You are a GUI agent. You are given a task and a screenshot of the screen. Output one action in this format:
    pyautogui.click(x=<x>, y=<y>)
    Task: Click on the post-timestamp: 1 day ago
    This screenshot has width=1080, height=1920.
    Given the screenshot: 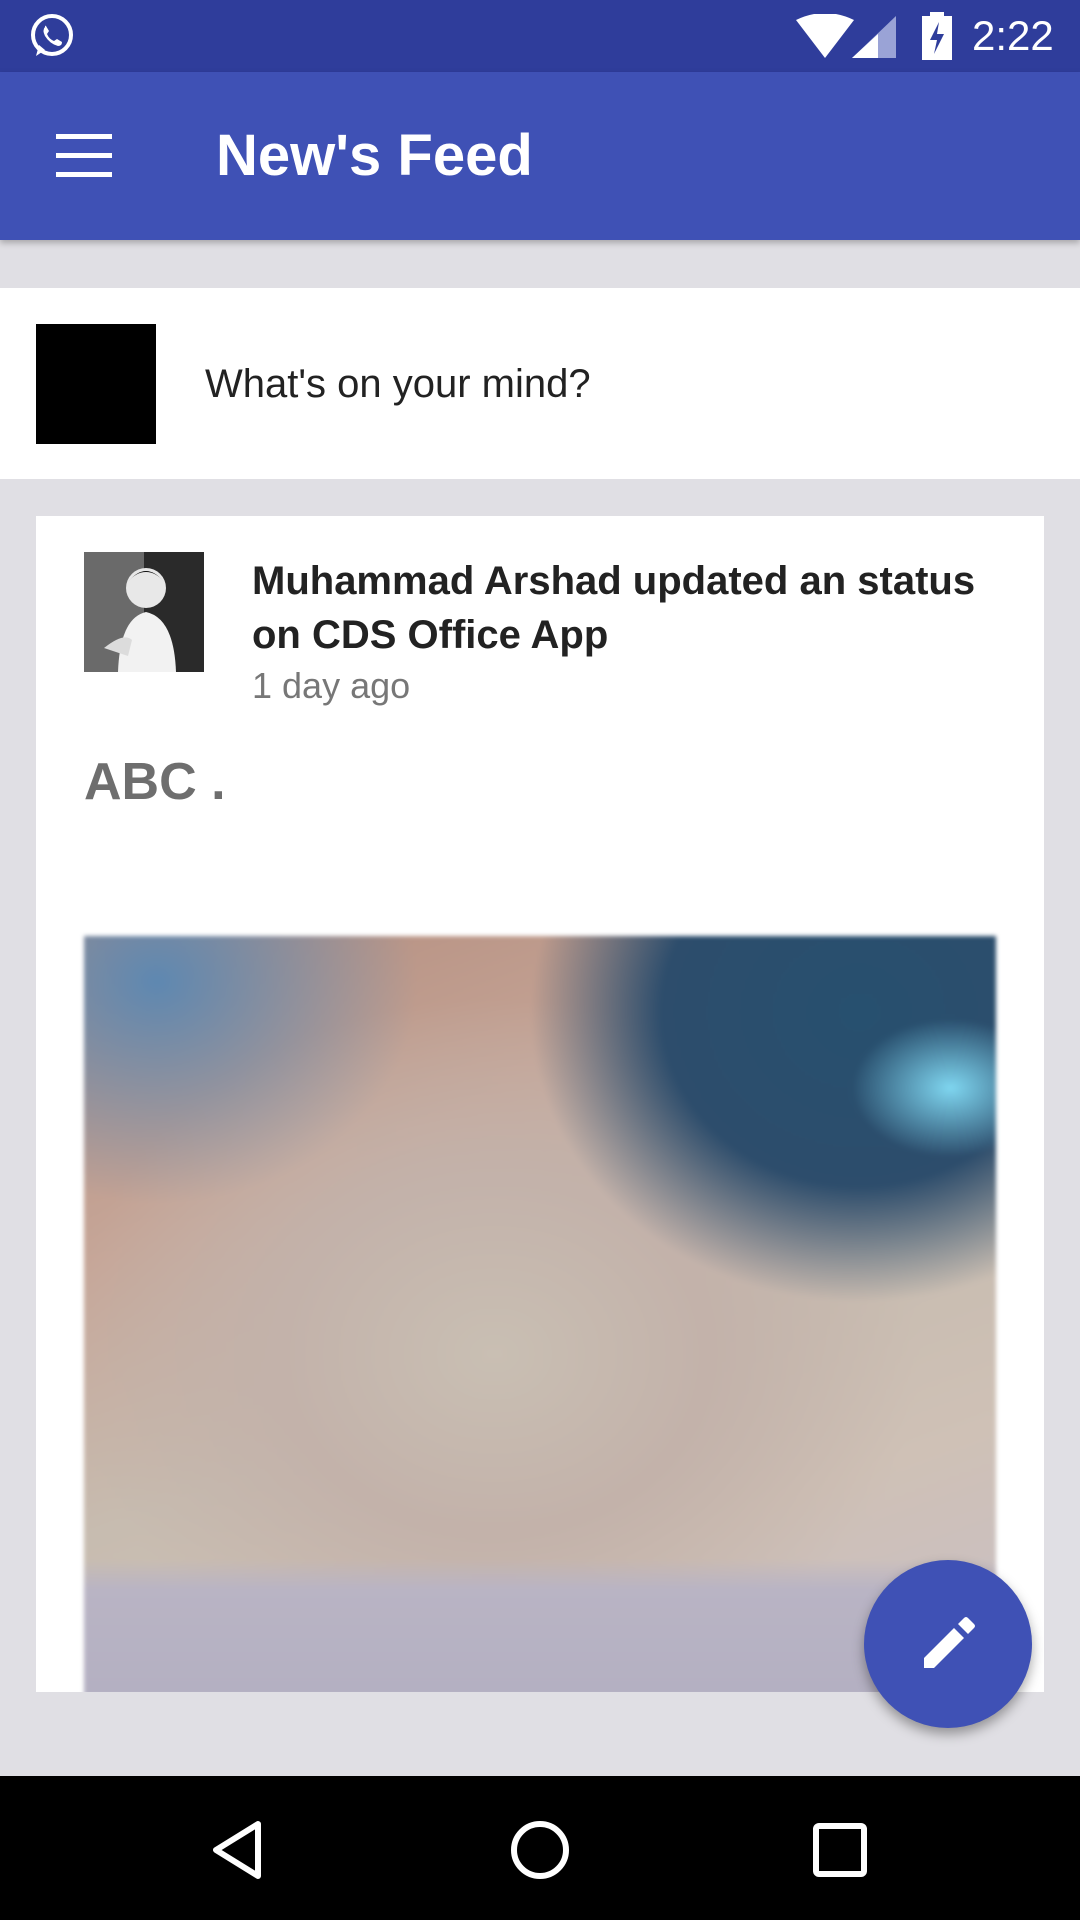 What is the action you would take?
    pyautogui.click(x=331, y=685)
    